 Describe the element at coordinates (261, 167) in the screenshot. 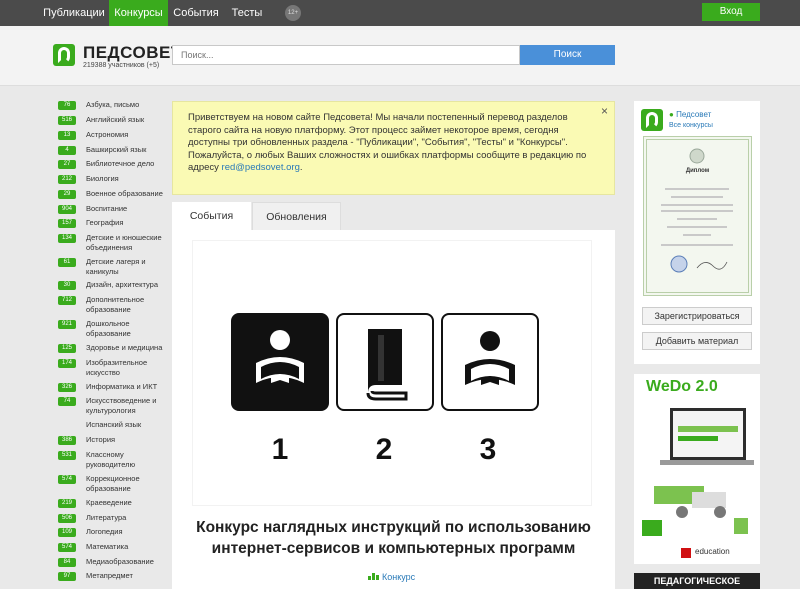

I see `notice-email-link: red@pedsovet.org` at that location.